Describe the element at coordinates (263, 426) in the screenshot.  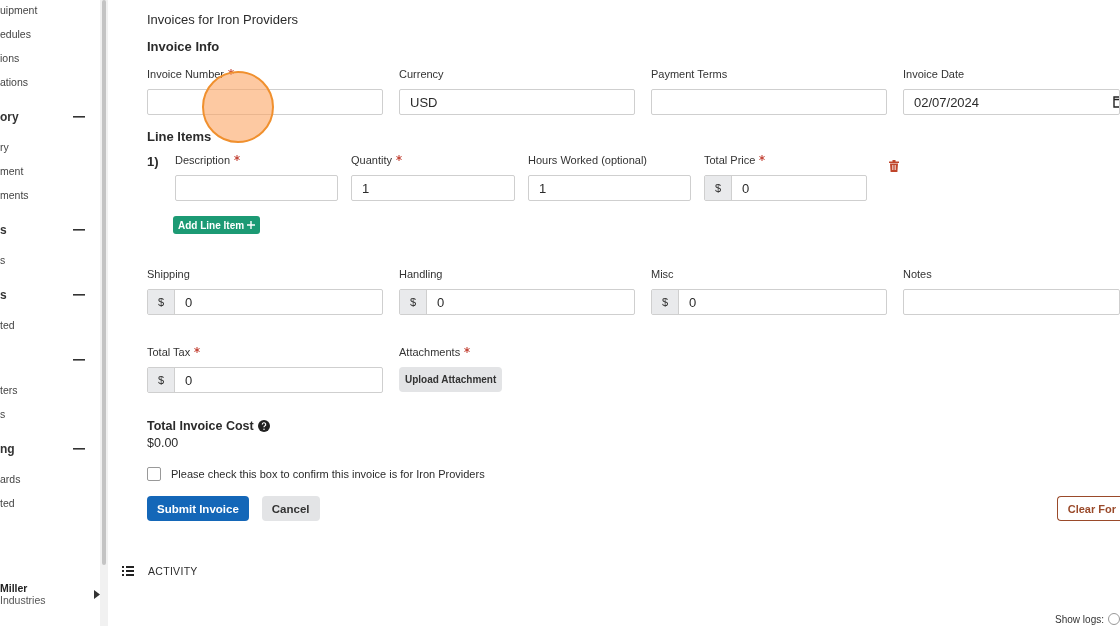
I see `help-icon` at that location.